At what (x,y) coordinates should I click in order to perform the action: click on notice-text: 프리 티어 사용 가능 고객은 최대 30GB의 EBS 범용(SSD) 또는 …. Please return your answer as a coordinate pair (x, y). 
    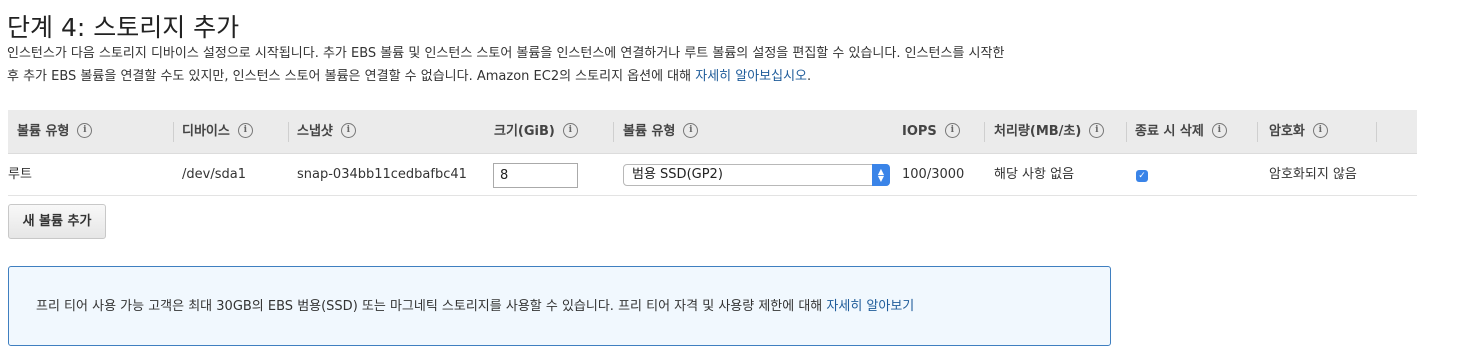
    Looking at the image, I should click on (431, 306).